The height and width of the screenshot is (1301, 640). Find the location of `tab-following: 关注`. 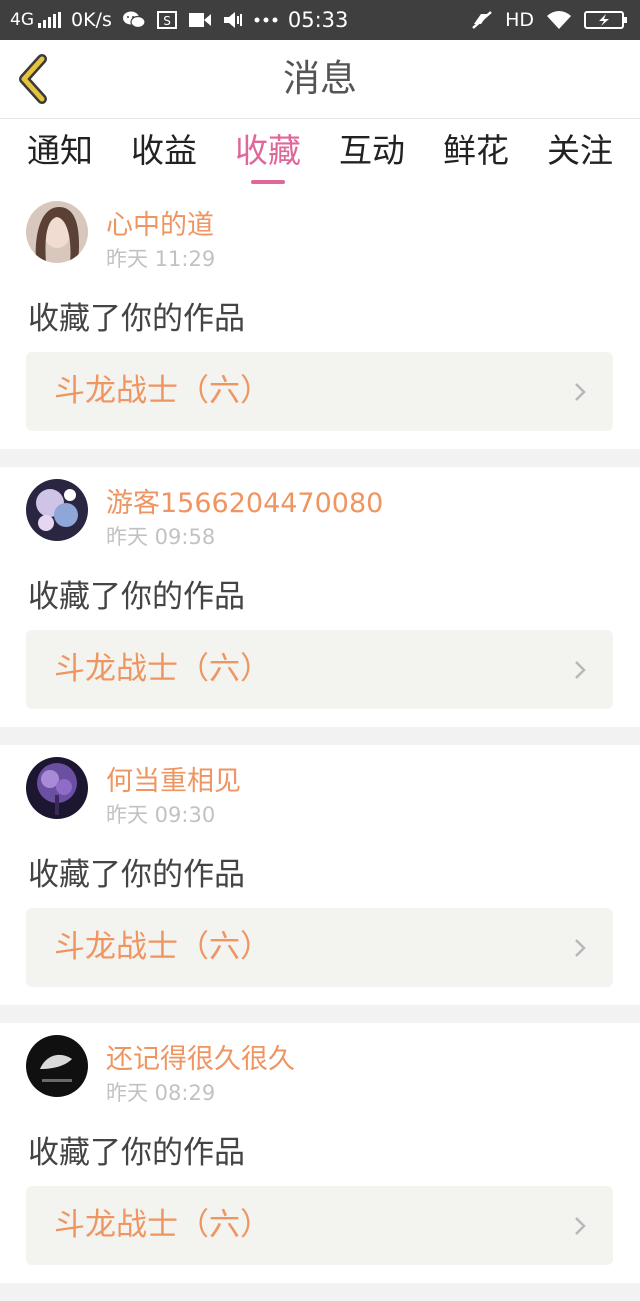

tab-following: 关注 is located at coordinates (580, 154).